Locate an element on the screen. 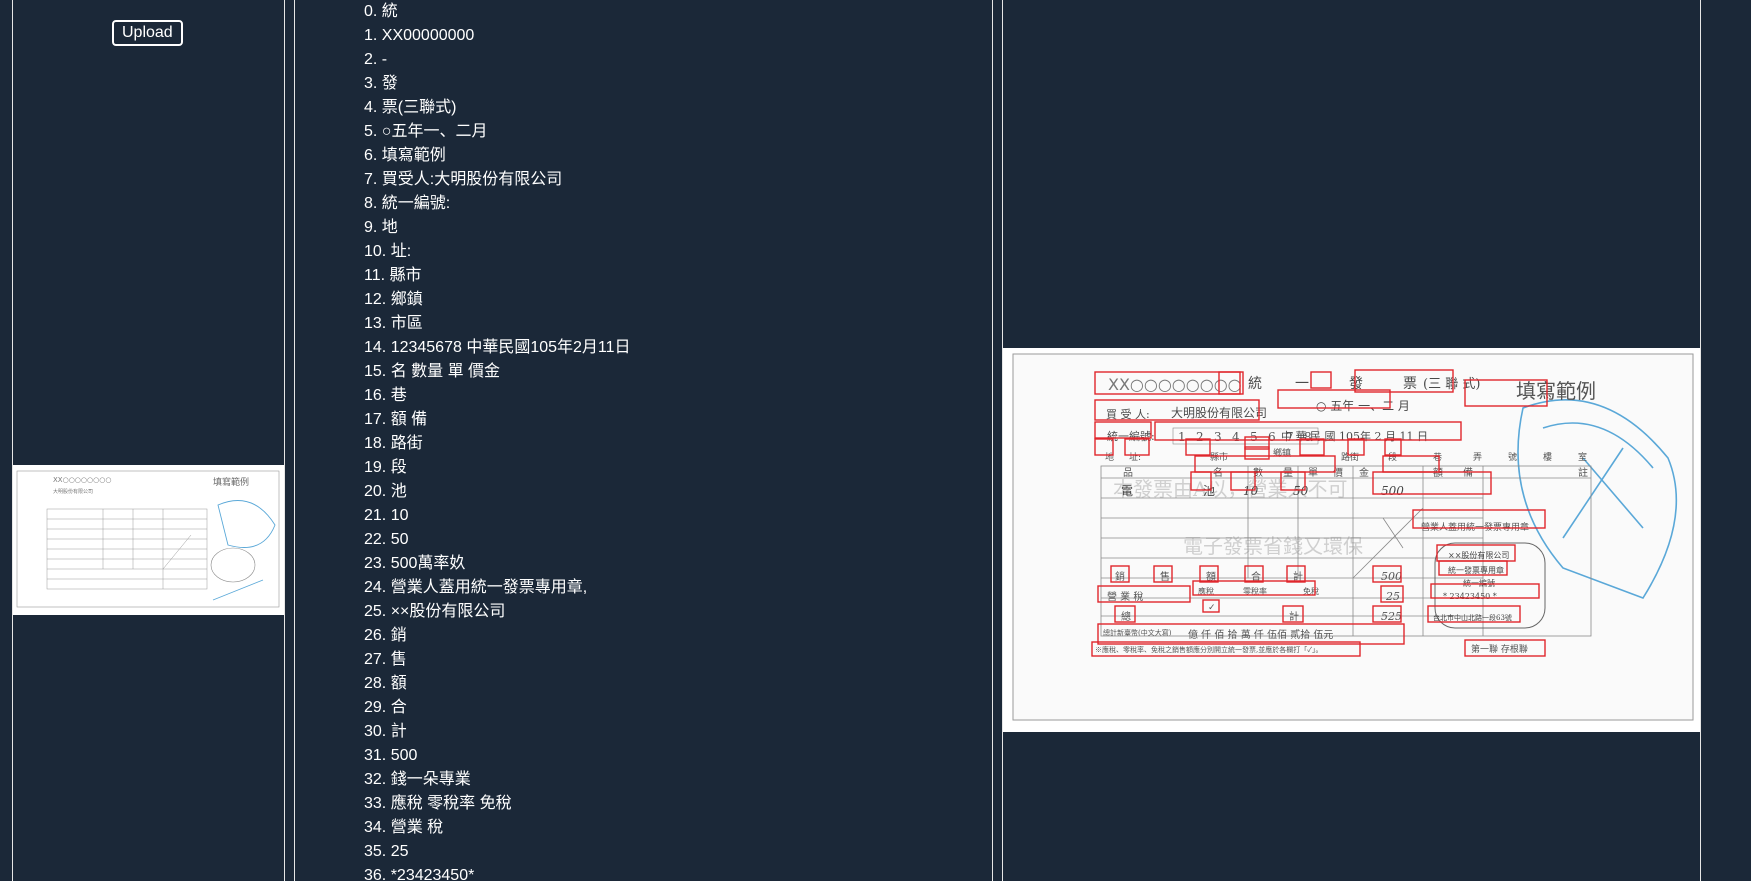  invoice-buyer: 大明股份有限公司 is located at coordinates (1219, 413).